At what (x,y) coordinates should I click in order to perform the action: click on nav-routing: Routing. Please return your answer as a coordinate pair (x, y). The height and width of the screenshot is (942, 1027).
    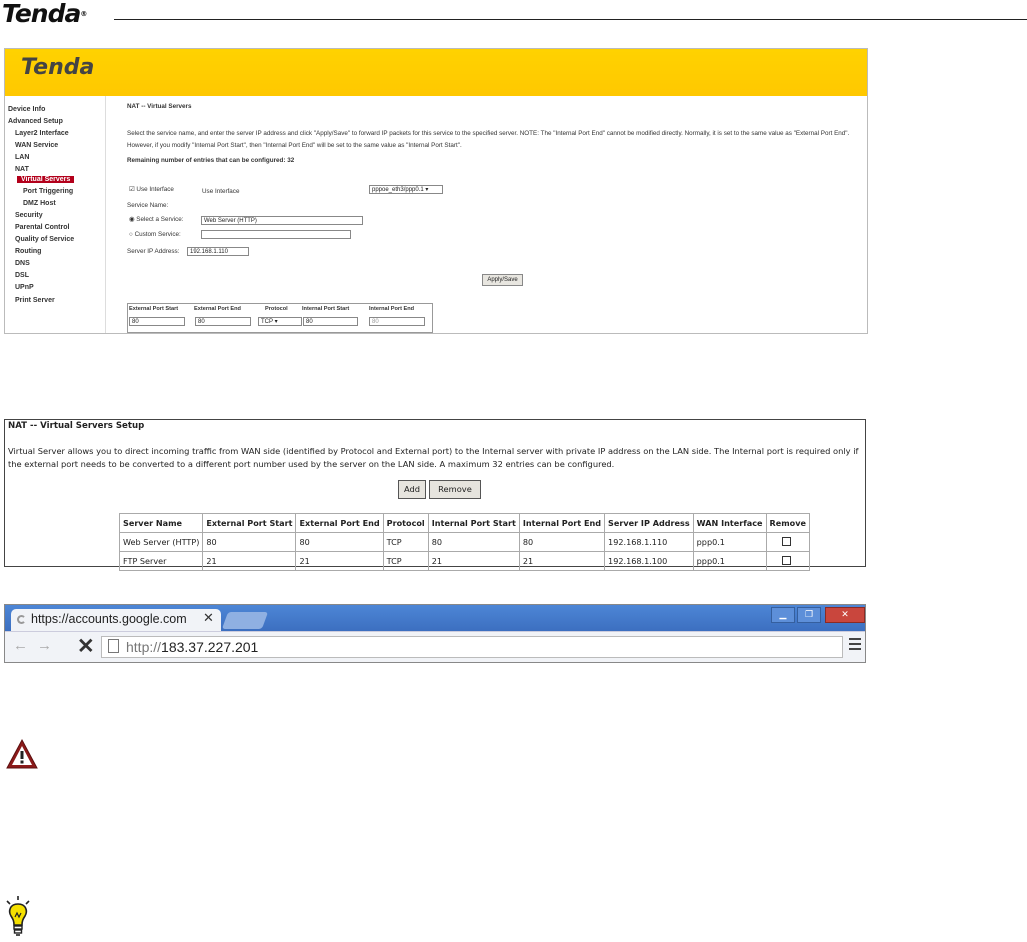
    Looking at the image, I should click on (28, 251).